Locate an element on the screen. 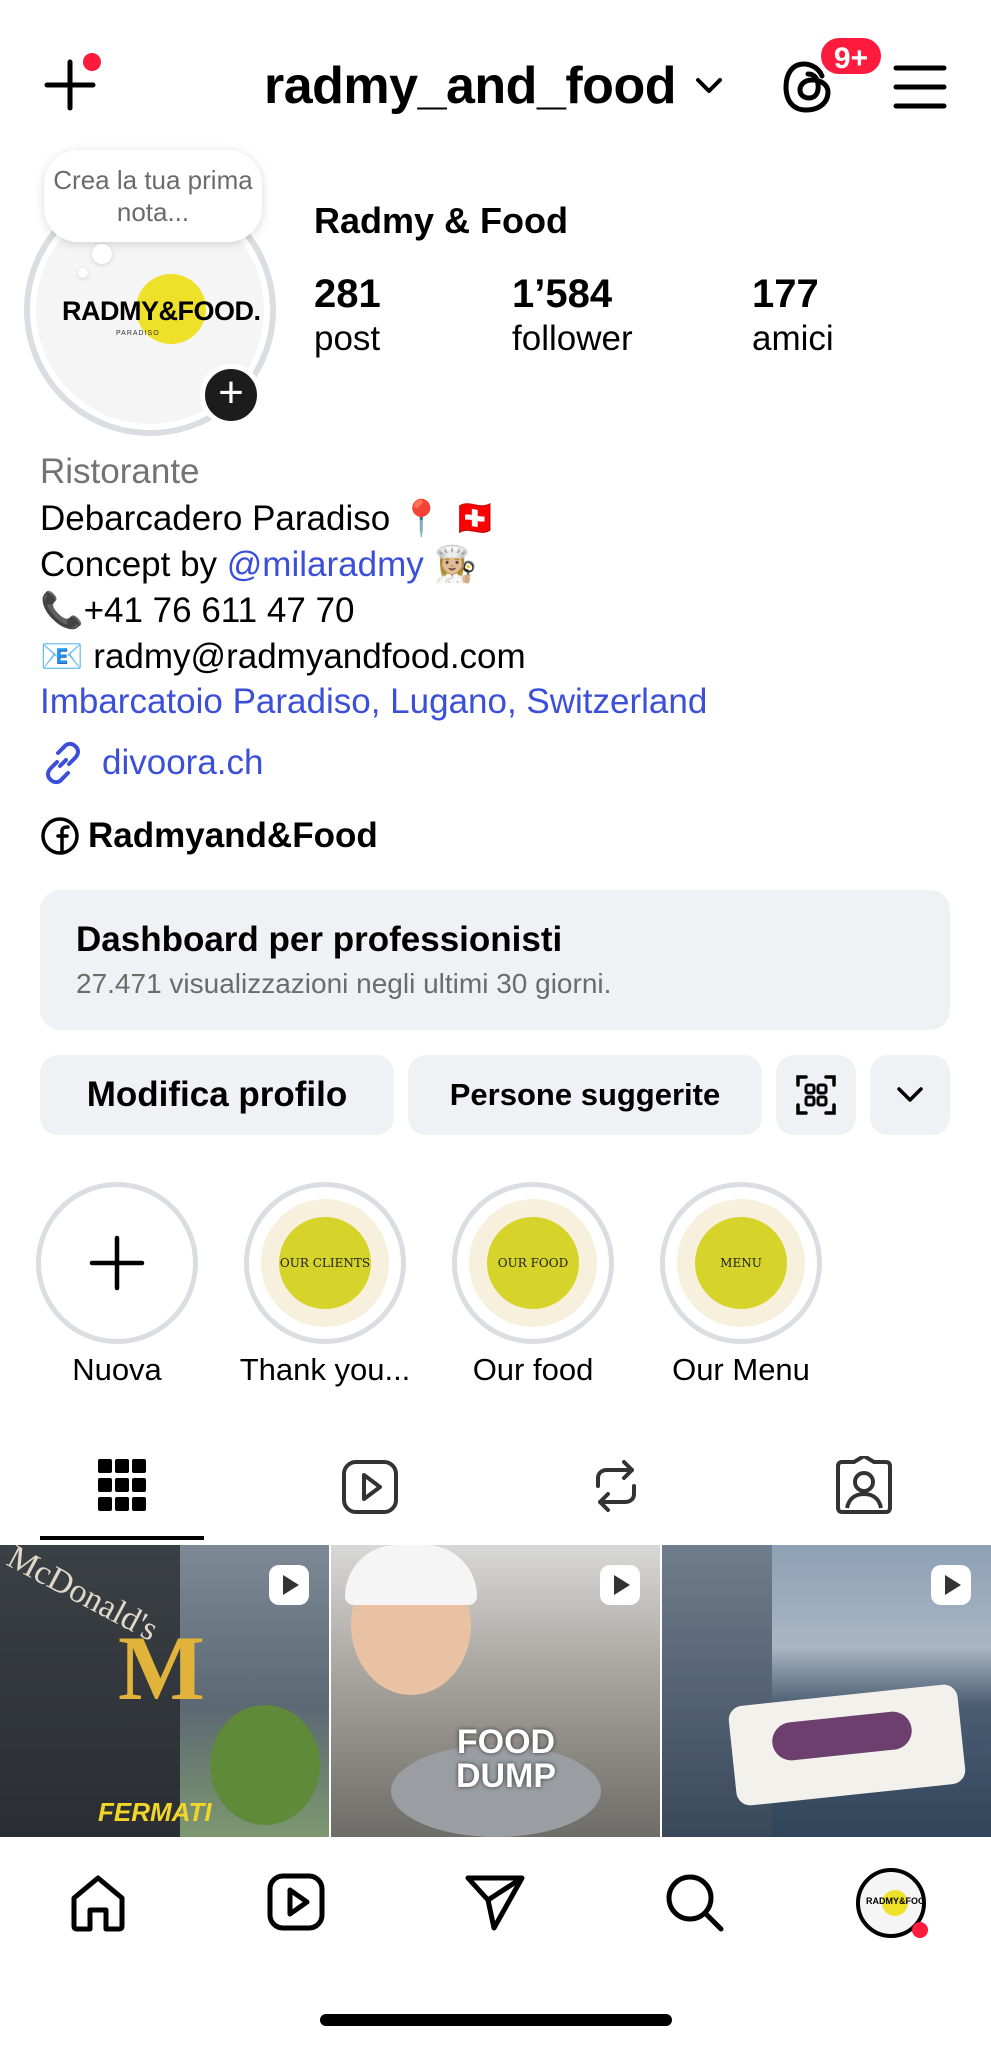  dashboard-title: Dashboard per professionisti is located at coordinates (319, 939).